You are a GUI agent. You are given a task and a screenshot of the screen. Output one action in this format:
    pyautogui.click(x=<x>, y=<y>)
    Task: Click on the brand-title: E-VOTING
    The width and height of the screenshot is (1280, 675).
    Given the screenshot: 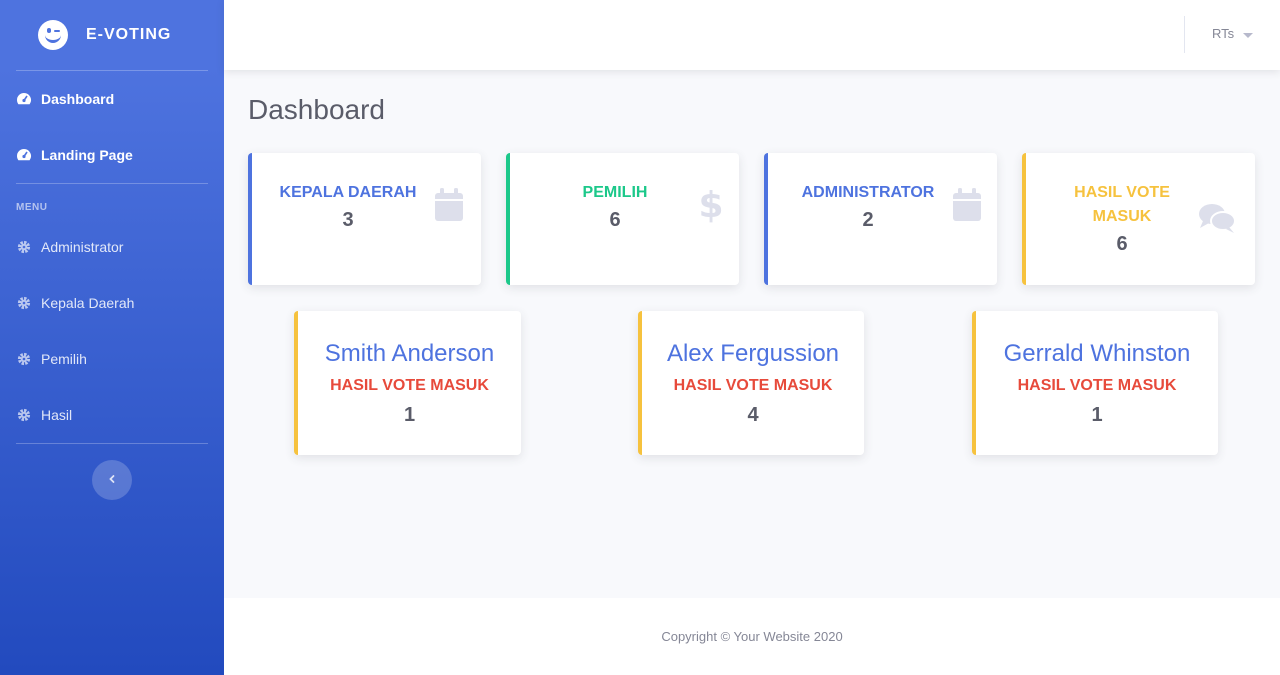 What is the action you would take?
    pyautogui.click(x=129, y=34)
    